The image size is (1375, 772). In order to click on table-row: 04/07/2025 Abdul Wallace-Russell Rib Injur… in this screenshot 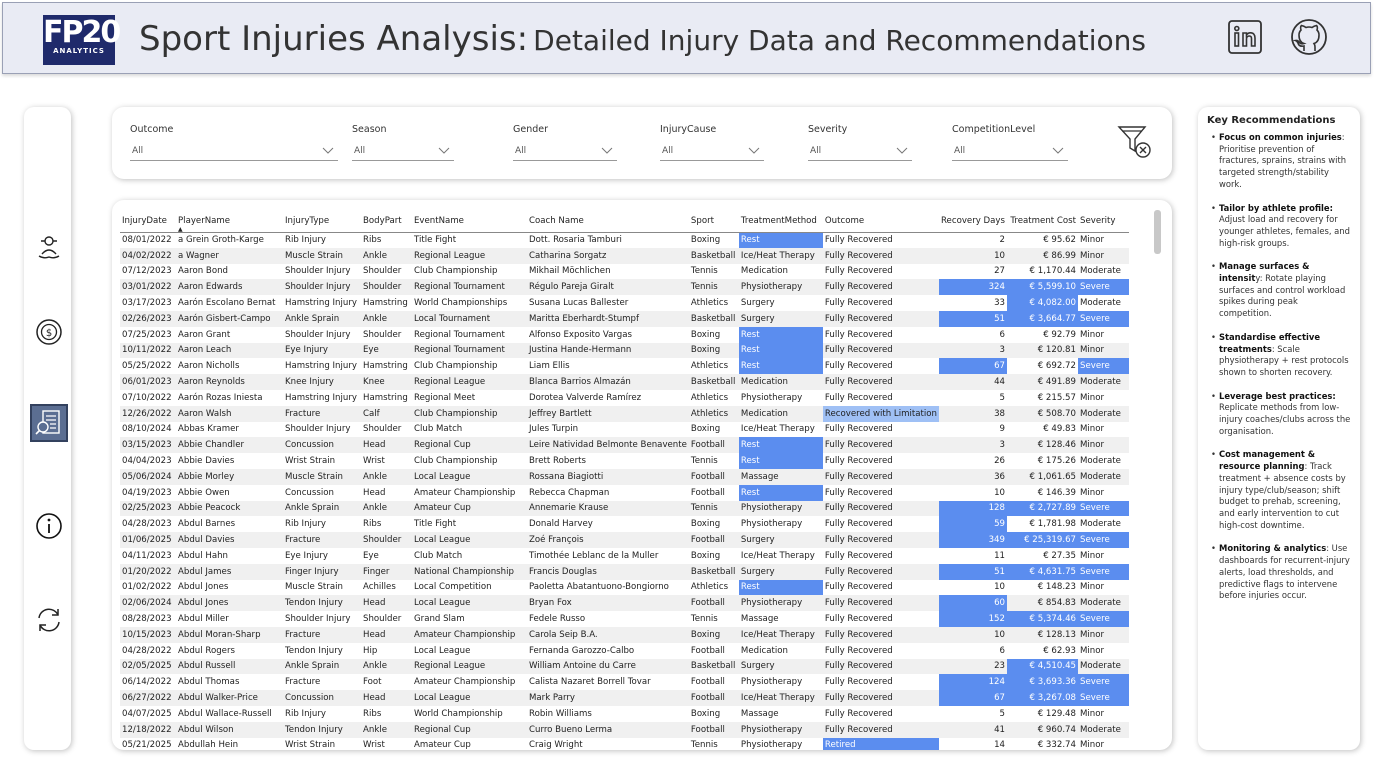, I will do `click(624, 714)`.